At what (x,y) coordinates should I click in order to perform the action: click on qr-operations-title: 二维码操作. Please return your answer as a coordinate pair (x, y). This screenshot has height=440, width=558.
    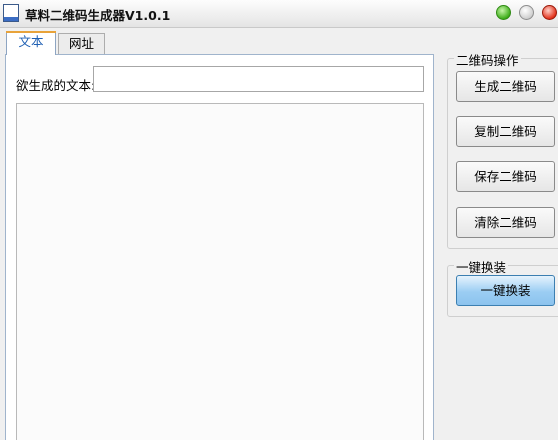
    Looking at the image, I should click on (487, 59).